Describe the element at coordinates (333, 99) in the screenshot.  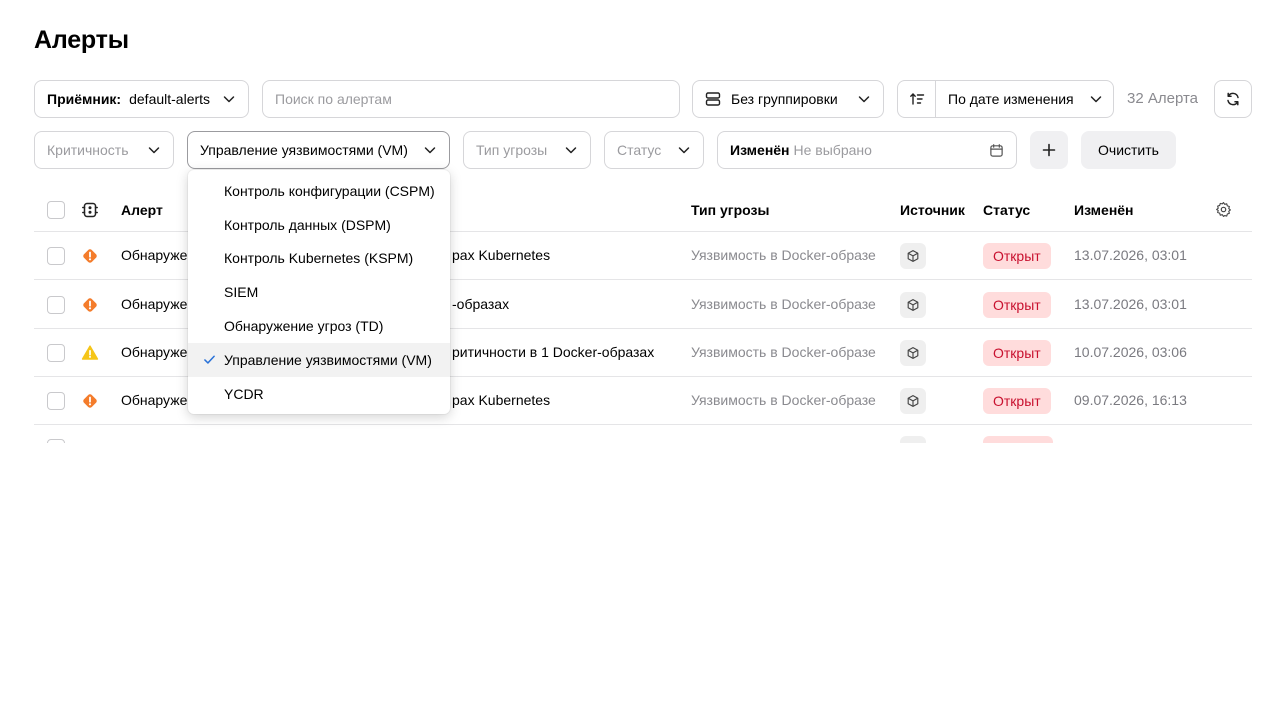
I see `search-placeholder: Поиск по алертам` at that location.